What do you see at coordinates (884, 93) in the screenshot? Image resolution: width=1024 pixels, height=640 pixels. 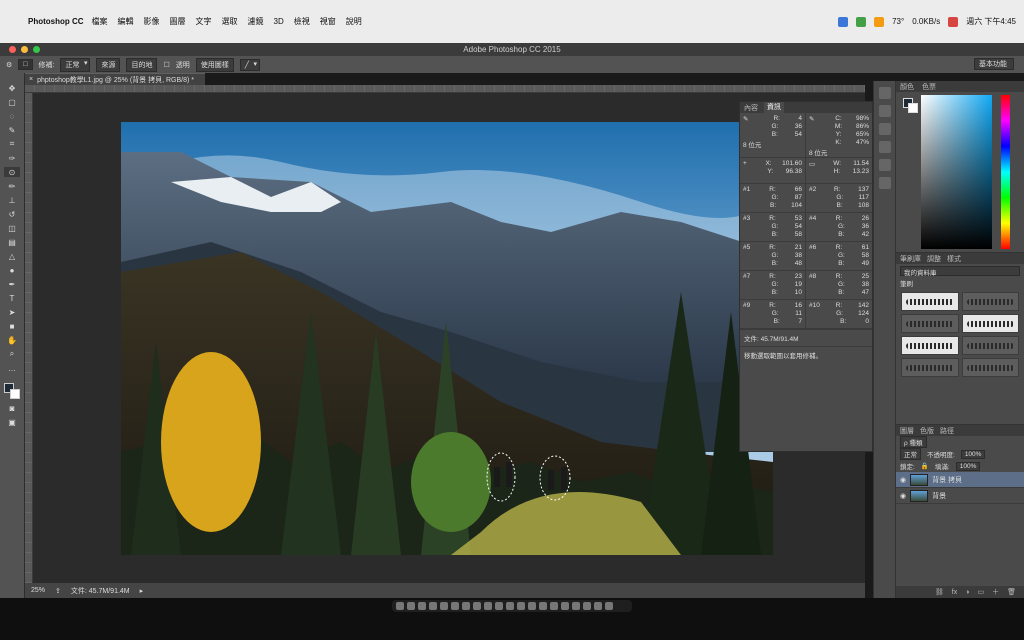 I see `history-panel-icon` at bounding box center [884, 93].